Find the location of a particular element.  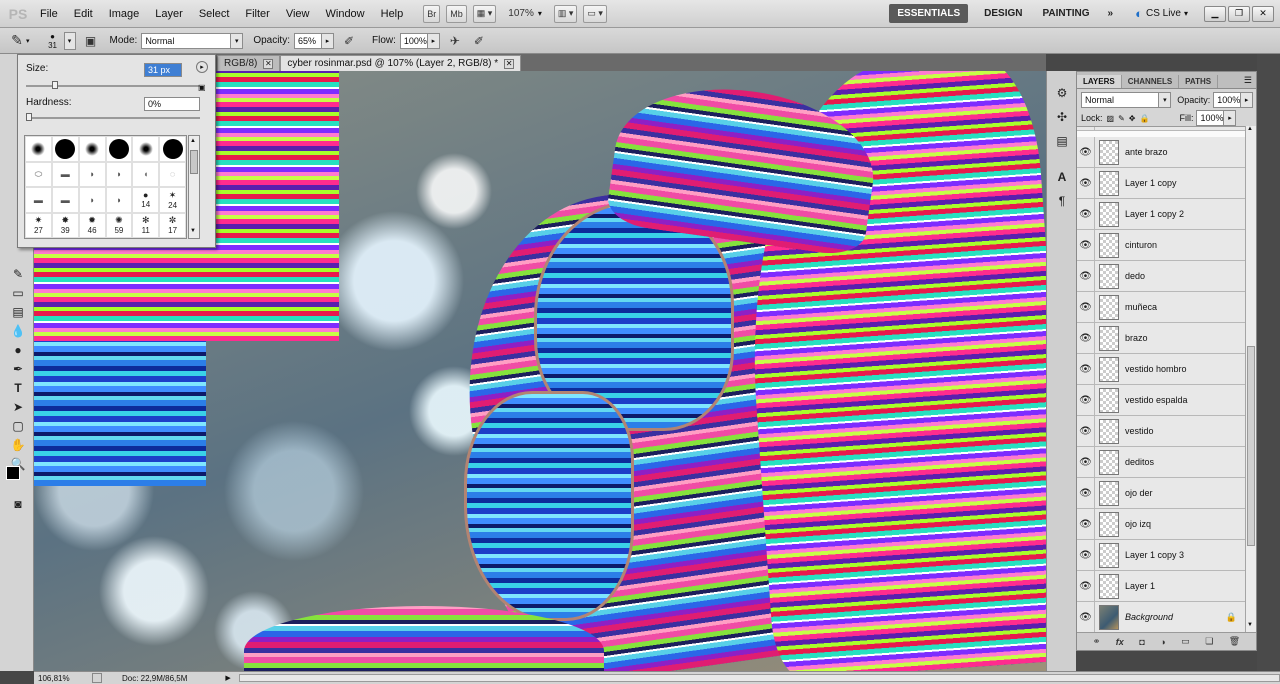

status-menu-icon: ▶ is located at coordinates (227, 678).